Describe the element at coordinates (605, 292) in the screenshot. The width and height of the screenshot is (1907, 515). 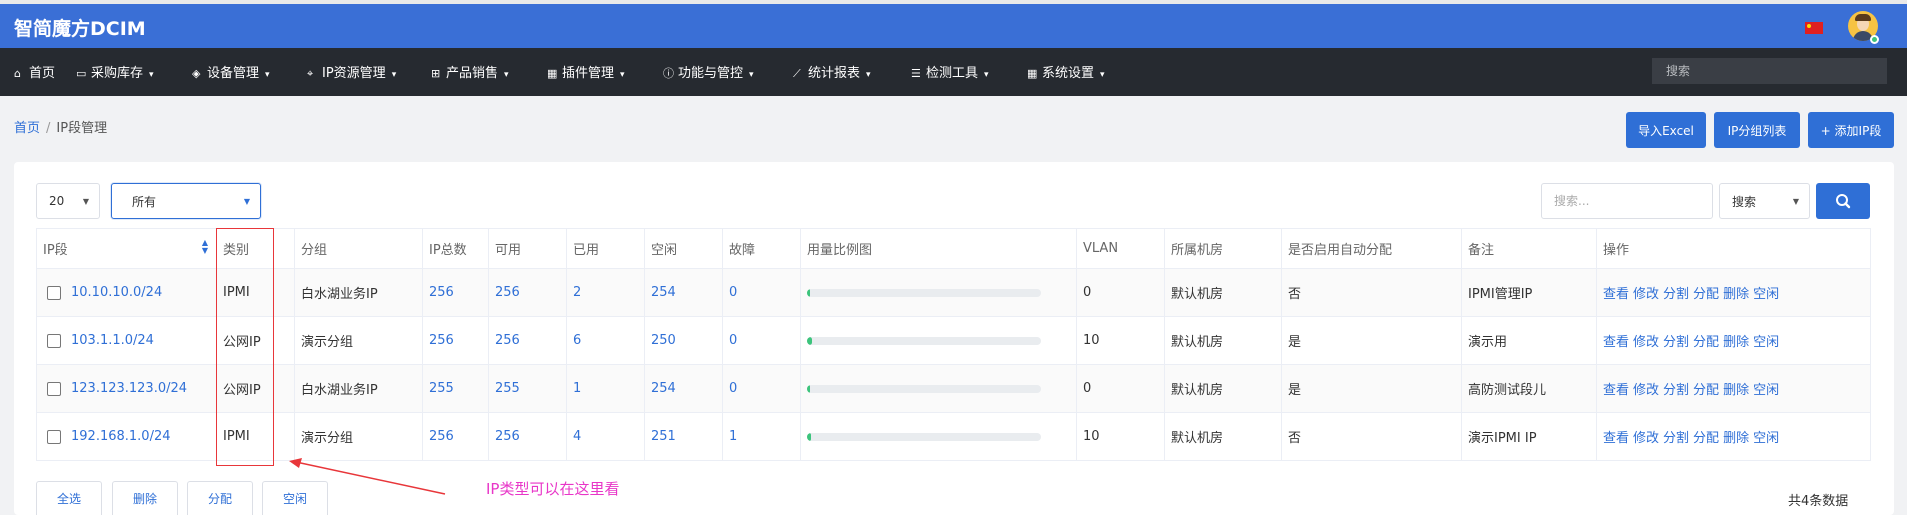
I see `cell-used: 2` at that location.